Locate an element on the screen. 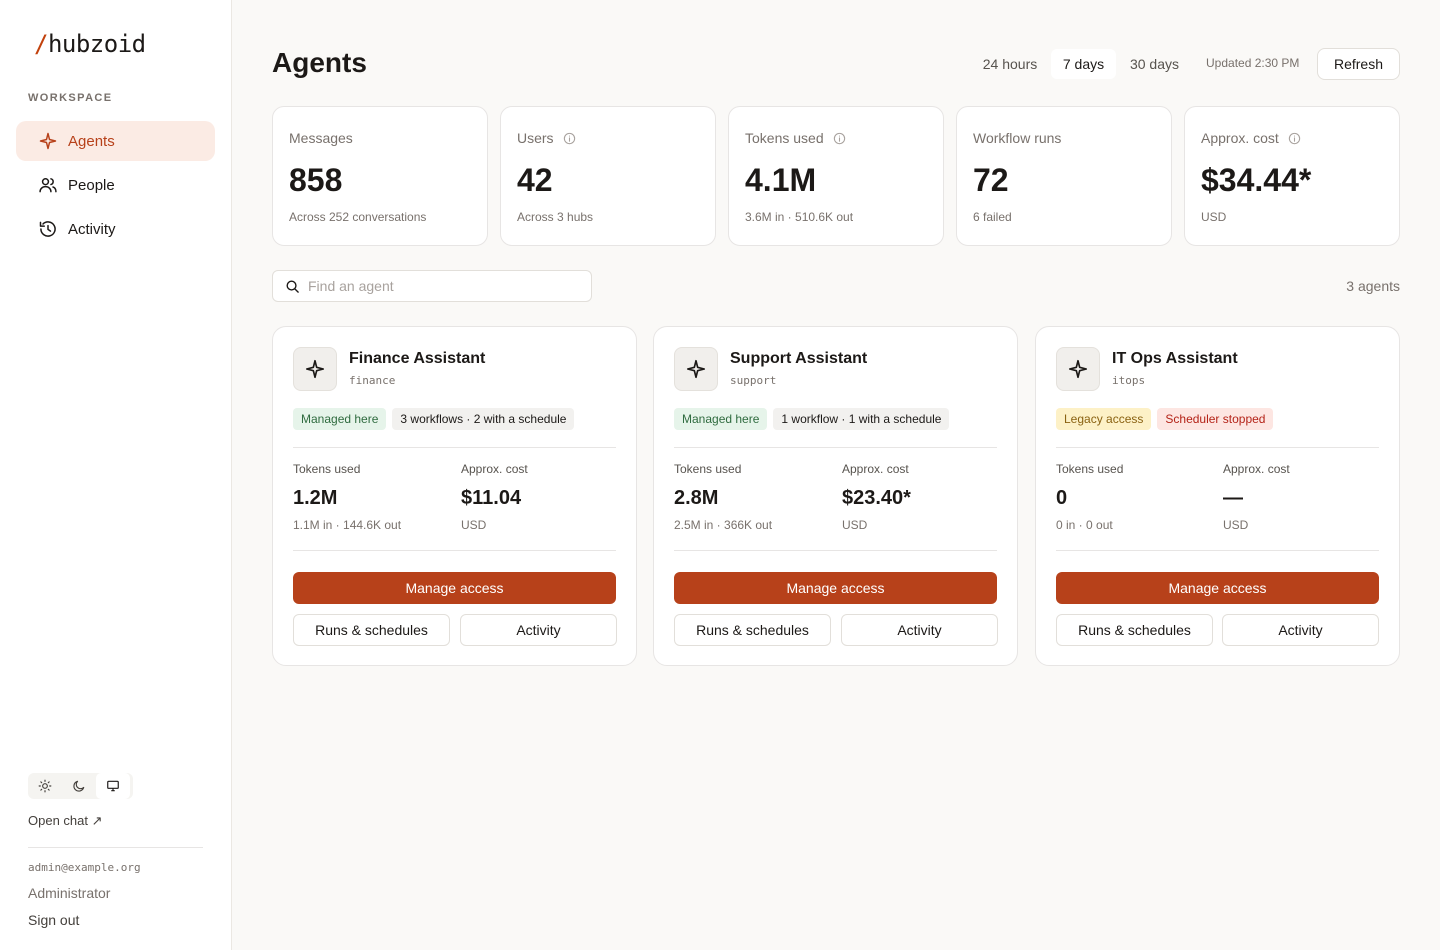 Image resolution: width=1440 pixels, height=950 pixels. stat-card-workflow-runs: Workflow runs 72 6 failed is located at coordinates (1064, 176).